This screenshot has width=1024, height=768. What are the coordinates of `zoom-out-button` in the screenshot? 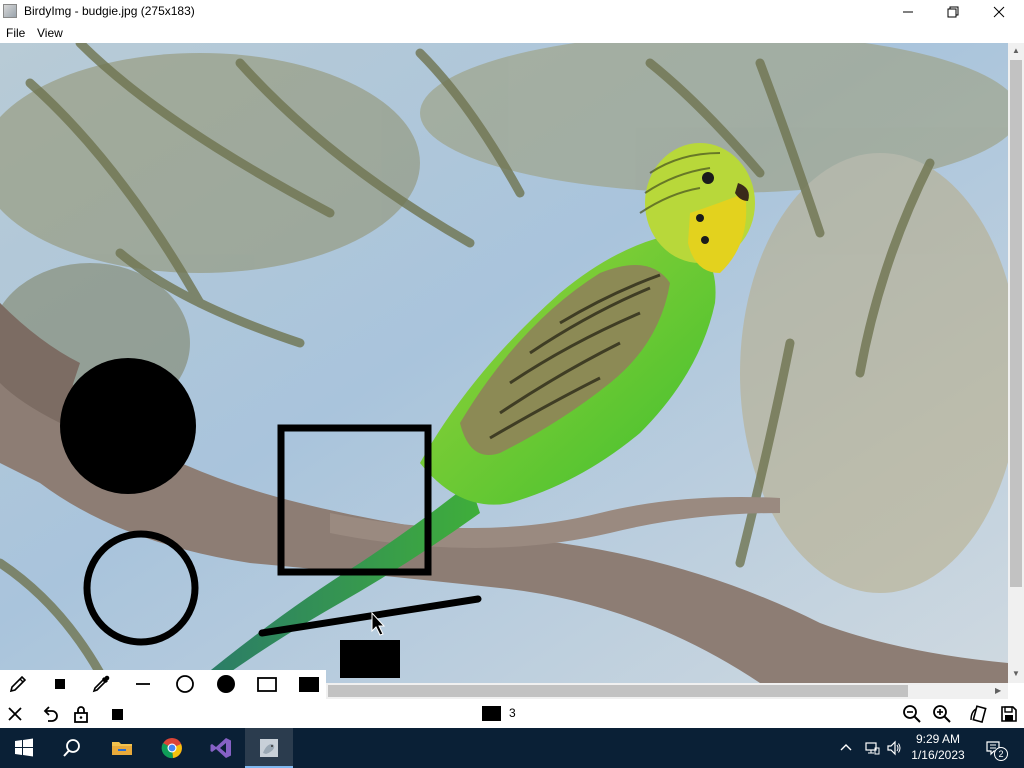 It's located at (912, 714).